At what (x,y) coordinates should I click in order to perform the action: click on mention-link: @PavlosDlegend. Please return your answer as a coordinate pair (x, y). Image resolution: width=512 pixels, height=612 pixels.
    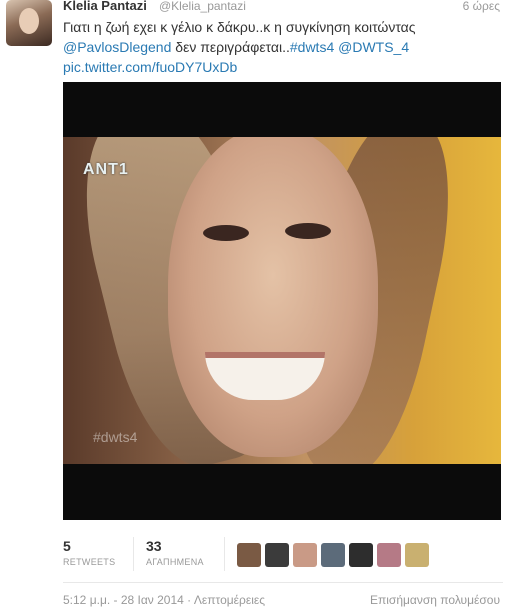
    Looking at the image, I should click on (117, 47).